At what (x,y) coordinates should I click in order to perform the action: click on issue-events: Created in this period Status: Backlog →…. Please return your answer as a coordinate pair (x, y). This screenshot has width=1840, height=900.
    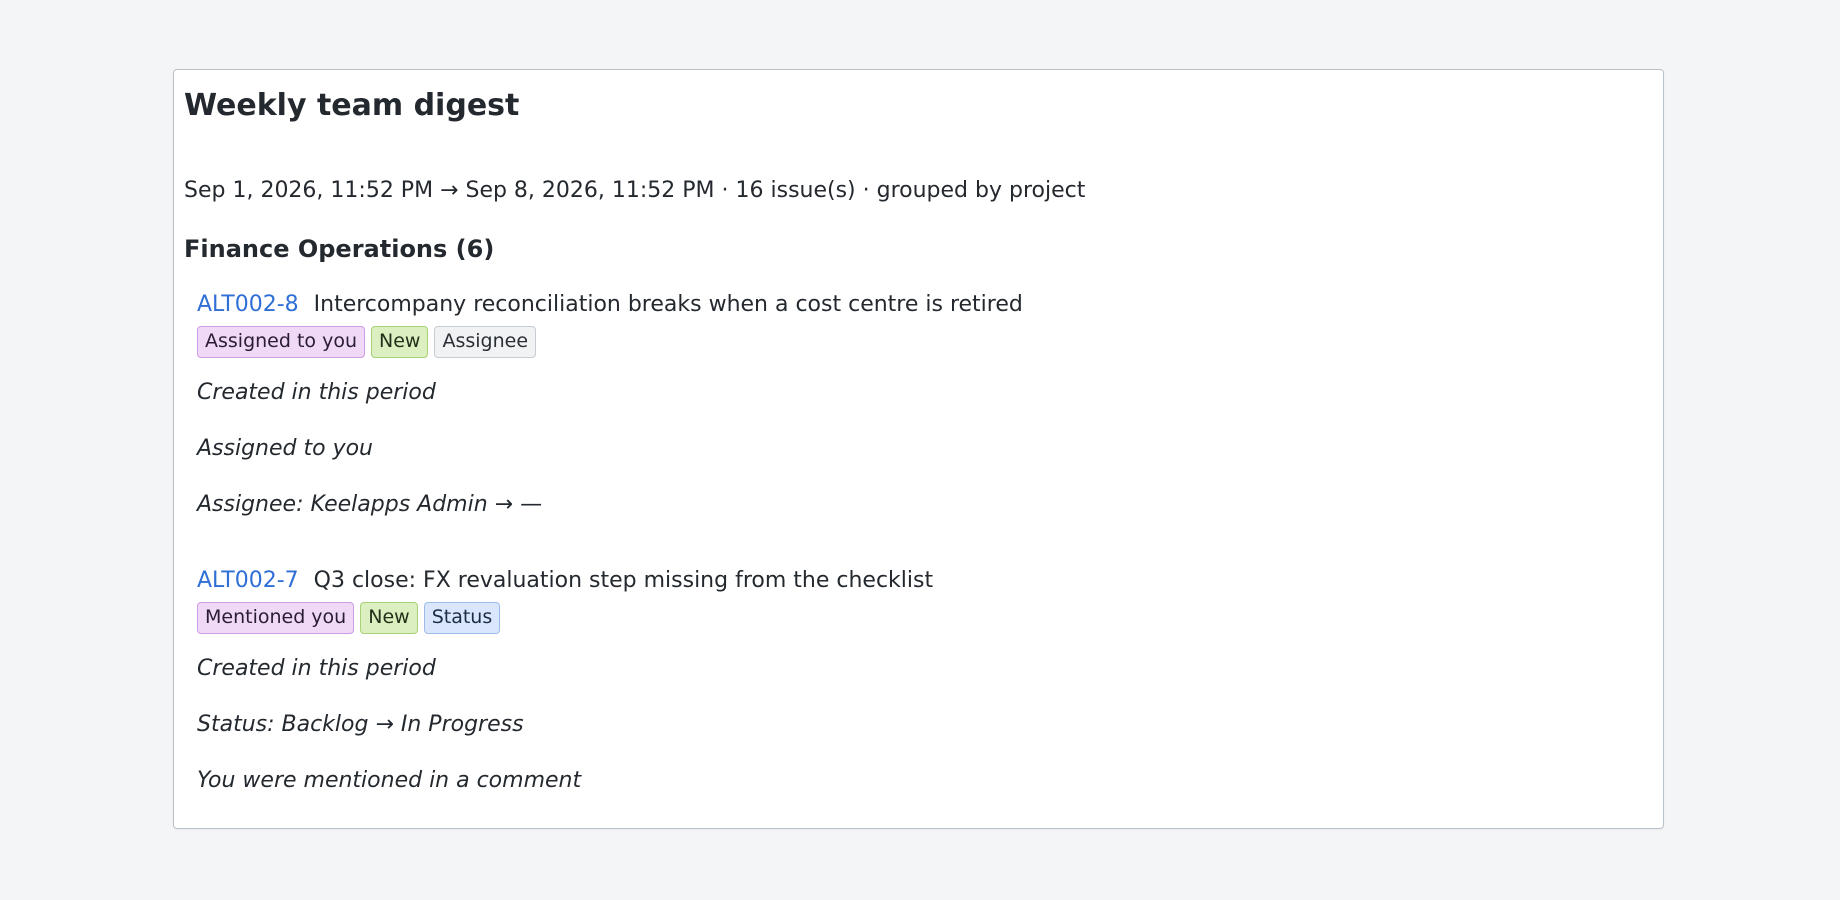
    Looking at the image, I should click on (565, 725).